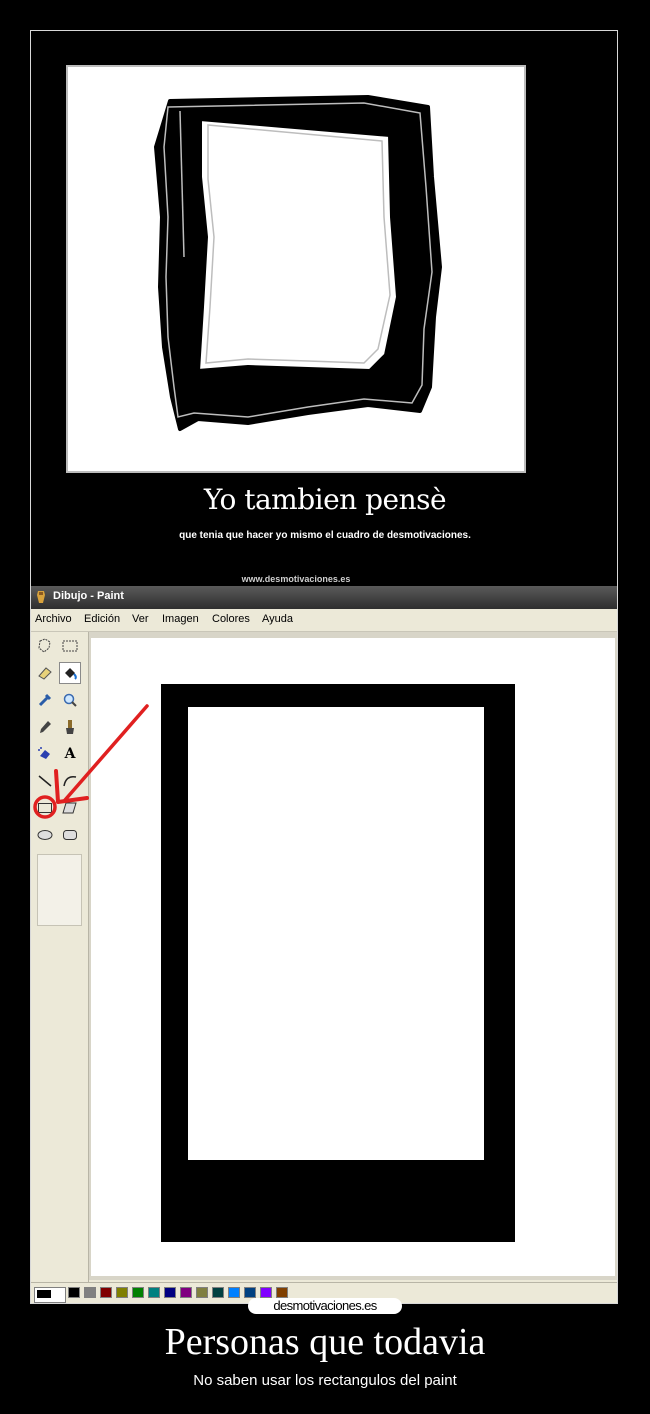  What do you see at coordinates (296, 579) in the screenshot?
I see `meme-url: www.desmotivaciones.es` at bounding box center [296, 579].